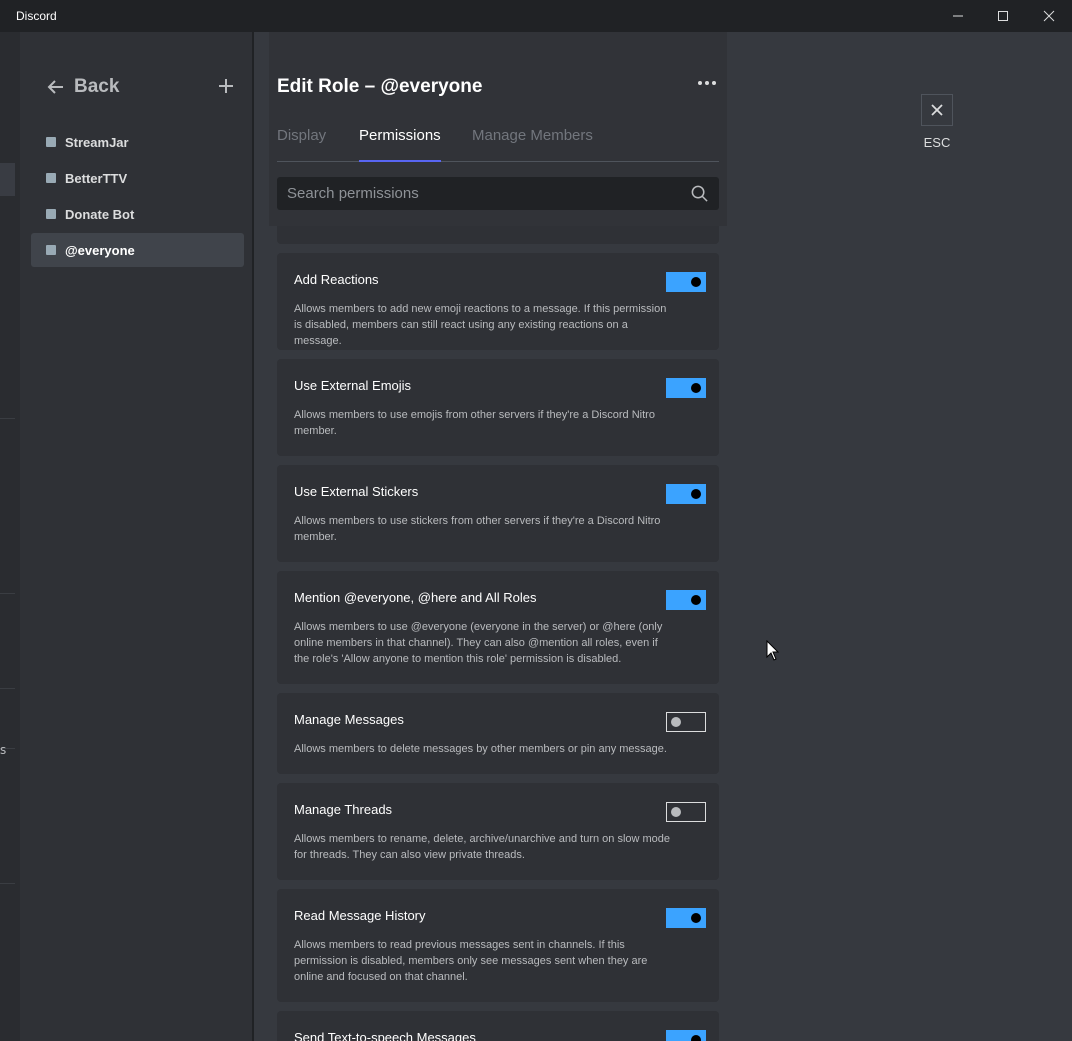 This screenshot has width=1072, height=1041. What do you see at coordinates (100, 214) in the screenshot?
I see `role-name: Donate Bot` at bounding box center [100, 214].